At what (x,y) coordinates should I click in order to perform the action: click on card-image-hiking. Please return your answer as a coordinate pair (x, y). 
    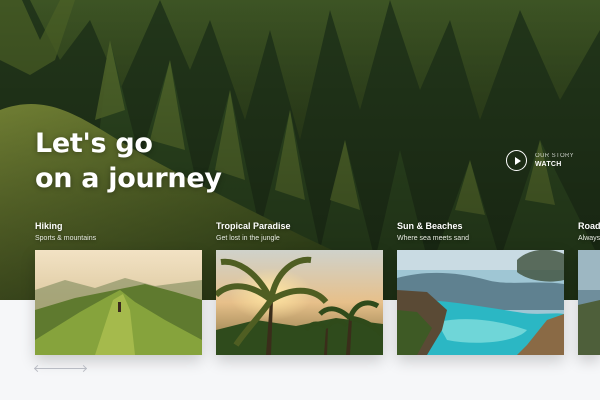
    Looking at the image, I should click on (118, 302).